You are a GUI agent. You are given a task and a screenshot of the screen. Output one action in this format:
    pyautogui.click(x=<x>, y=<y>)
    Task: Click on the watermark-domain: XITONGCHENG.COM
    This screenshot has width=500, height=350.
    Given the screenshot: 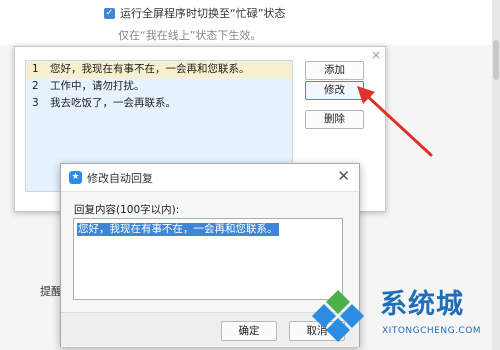 What is the action you would take?
    pyautogui.click(x=432, y=331)
    